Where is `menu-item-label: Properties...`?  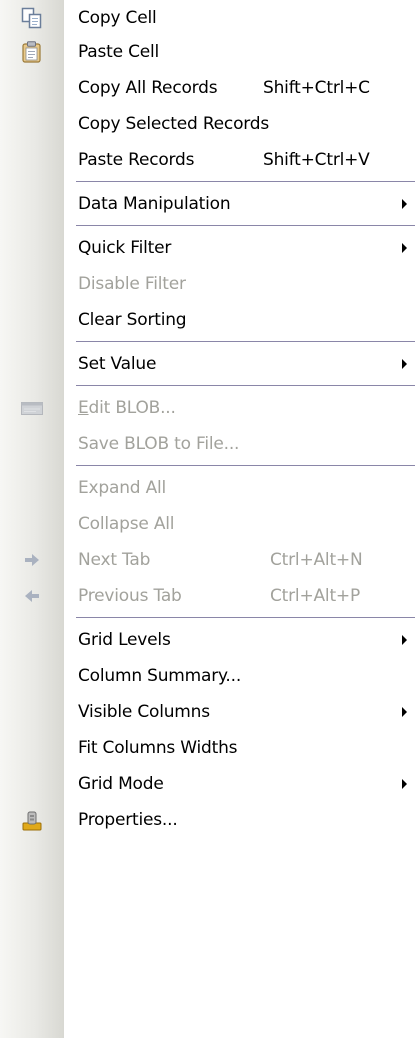
menu-item-label: Properties... is located at coordinates (128, 820).